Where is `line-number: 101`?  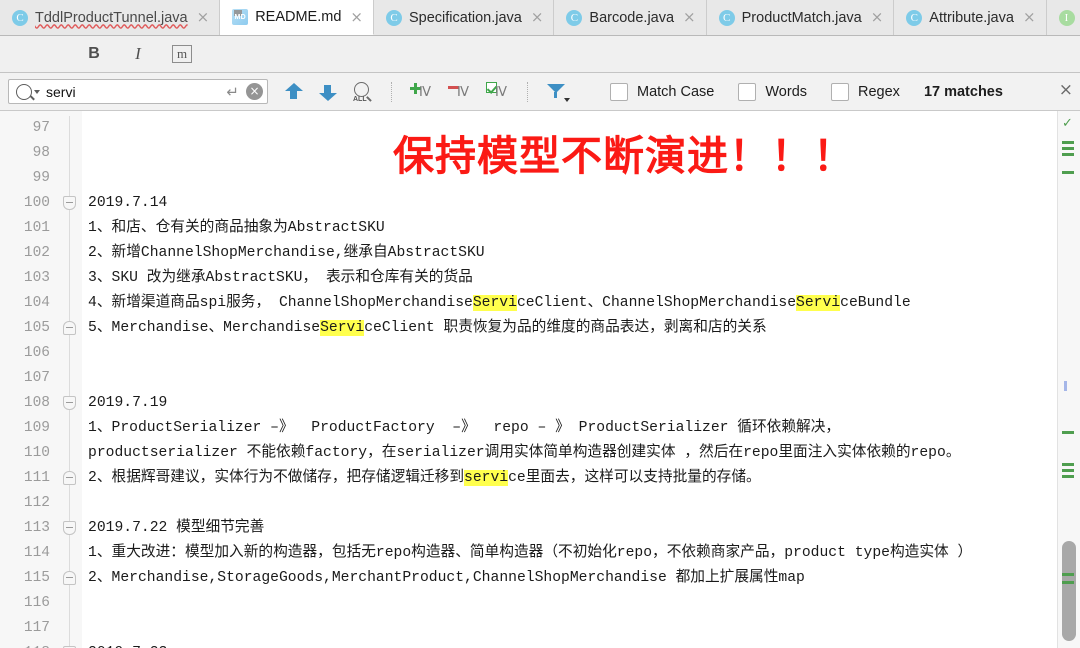 line-number: 101 is located at coordinates (36, 228).